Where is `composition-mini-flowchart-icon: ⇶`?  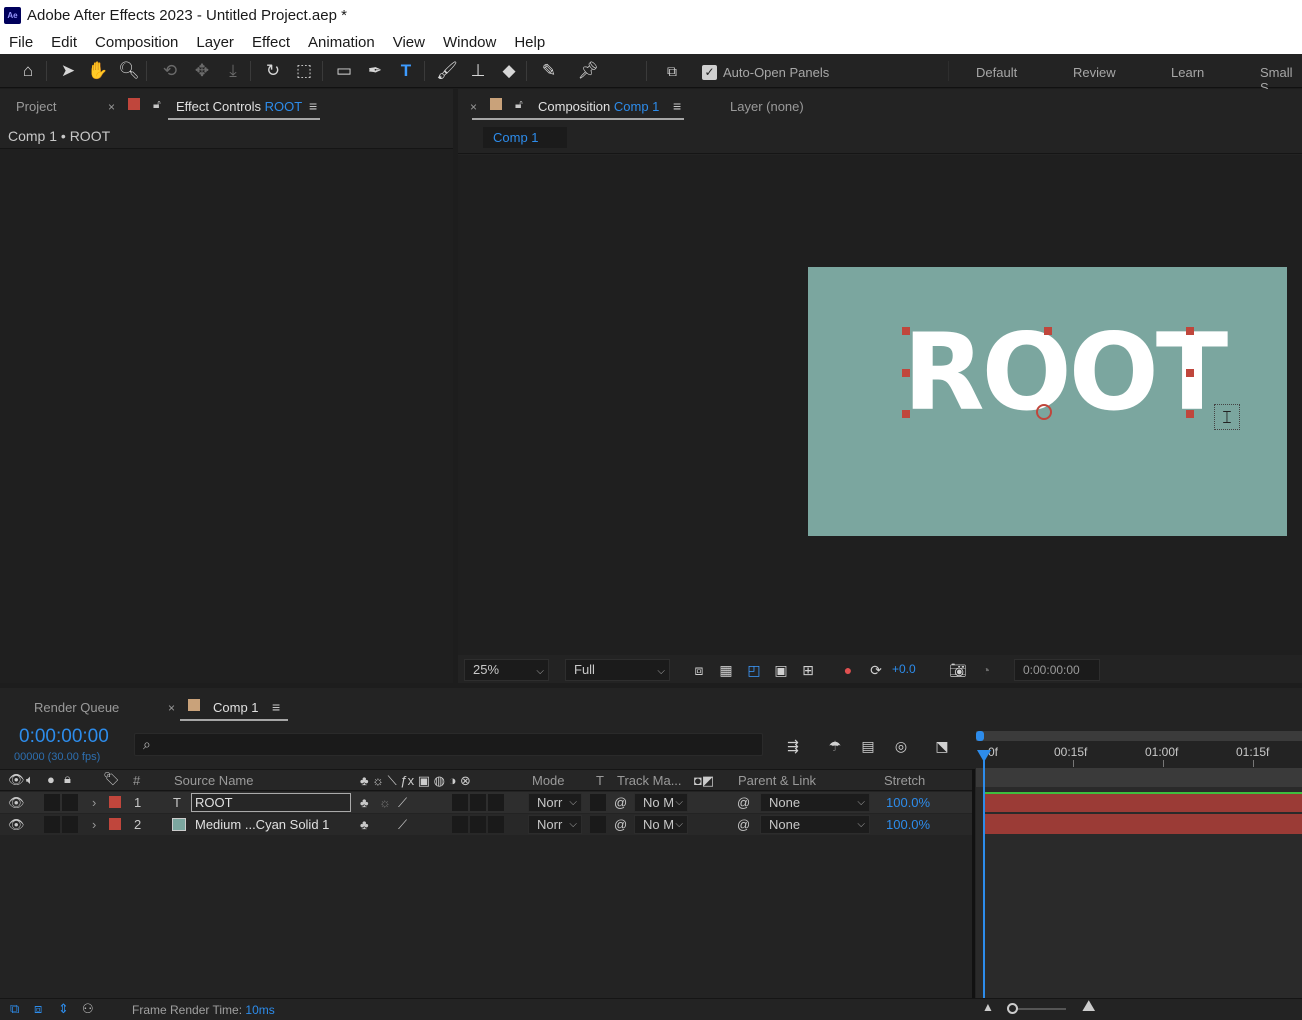 composition-mini-flowchart-icon: ⇶ is located at coordinates (793, 746).